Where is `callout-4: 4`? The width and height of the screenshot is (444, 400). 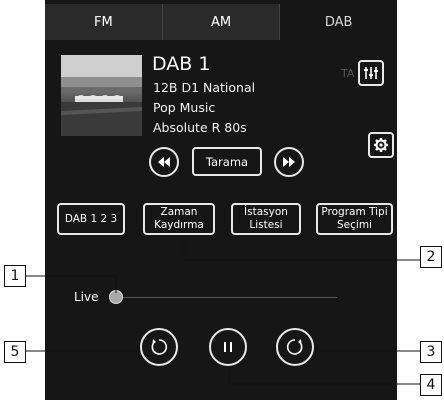
callout-4: 4 is located at coordinates (431, 385).